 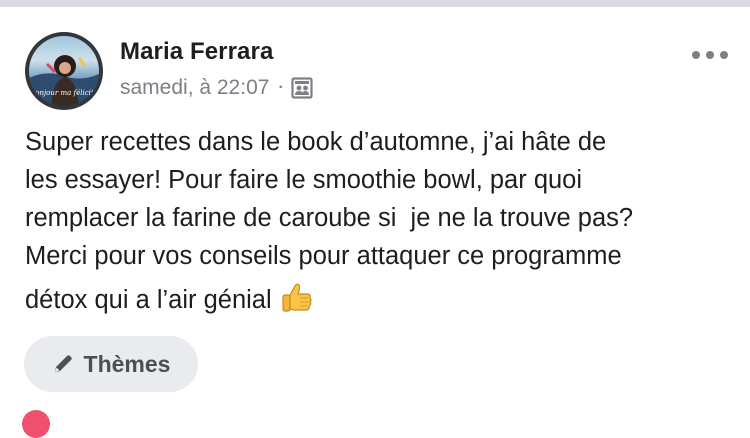 What do you see at coordinates (297, 297) in the screenshot?
I see `thumbs-up-emoji-icon` at bounding box center [297, 297].